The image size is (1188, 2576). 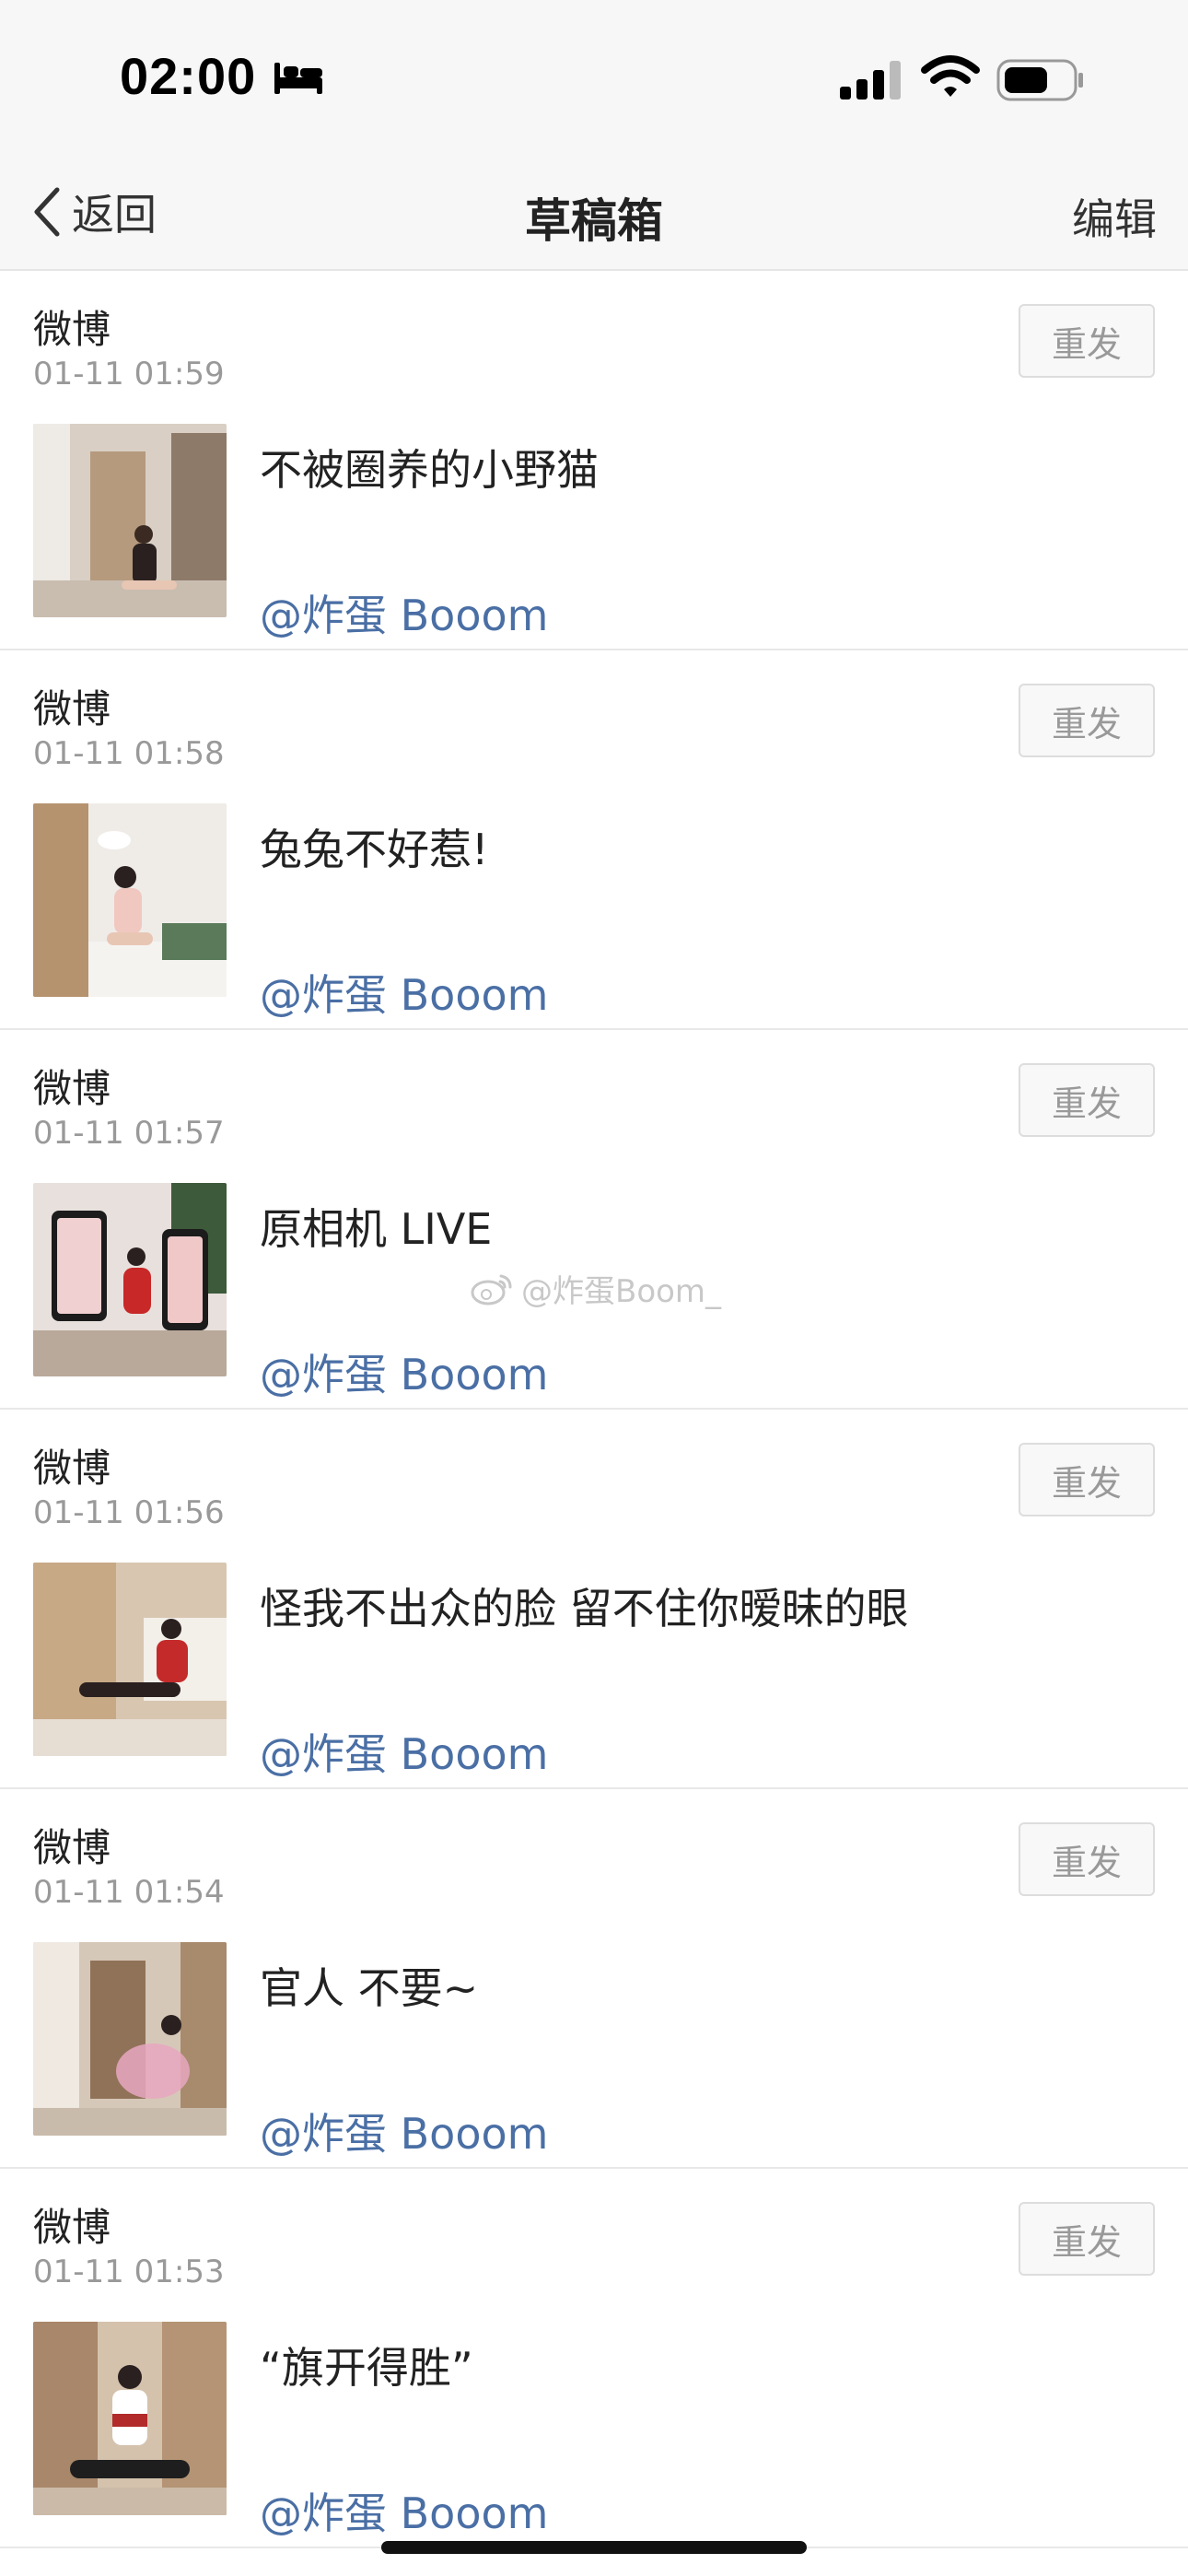 I want to click on draft-item: 微博 01-11 01:59 重发 不被圈养的小野猫 @炸蛋 Booom, so click(x=594, y=460).